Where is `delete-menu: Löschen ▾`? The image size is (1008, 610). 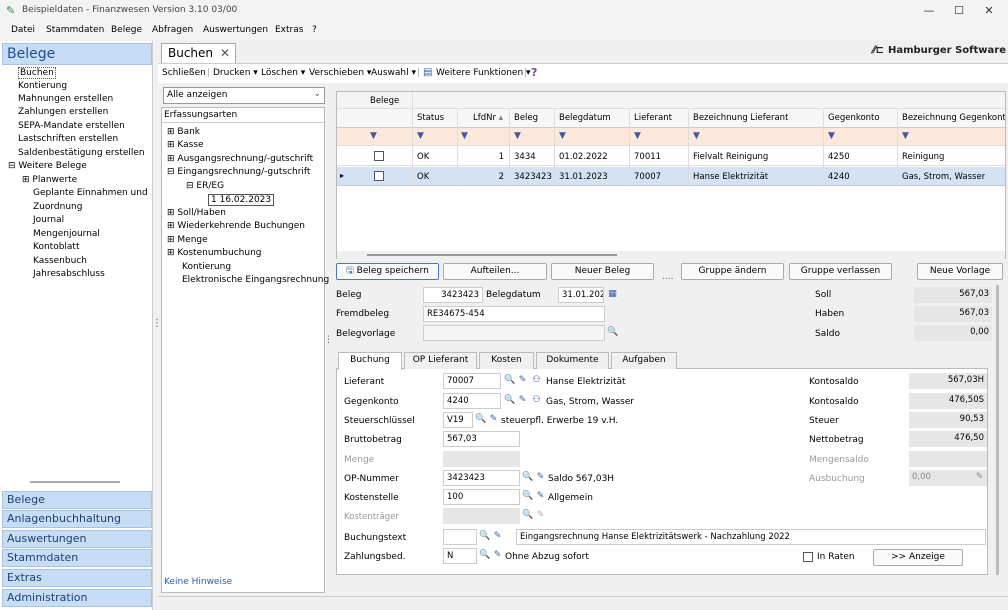 delete-menu: Löschen ▾ is located at coordinates (283, 73).